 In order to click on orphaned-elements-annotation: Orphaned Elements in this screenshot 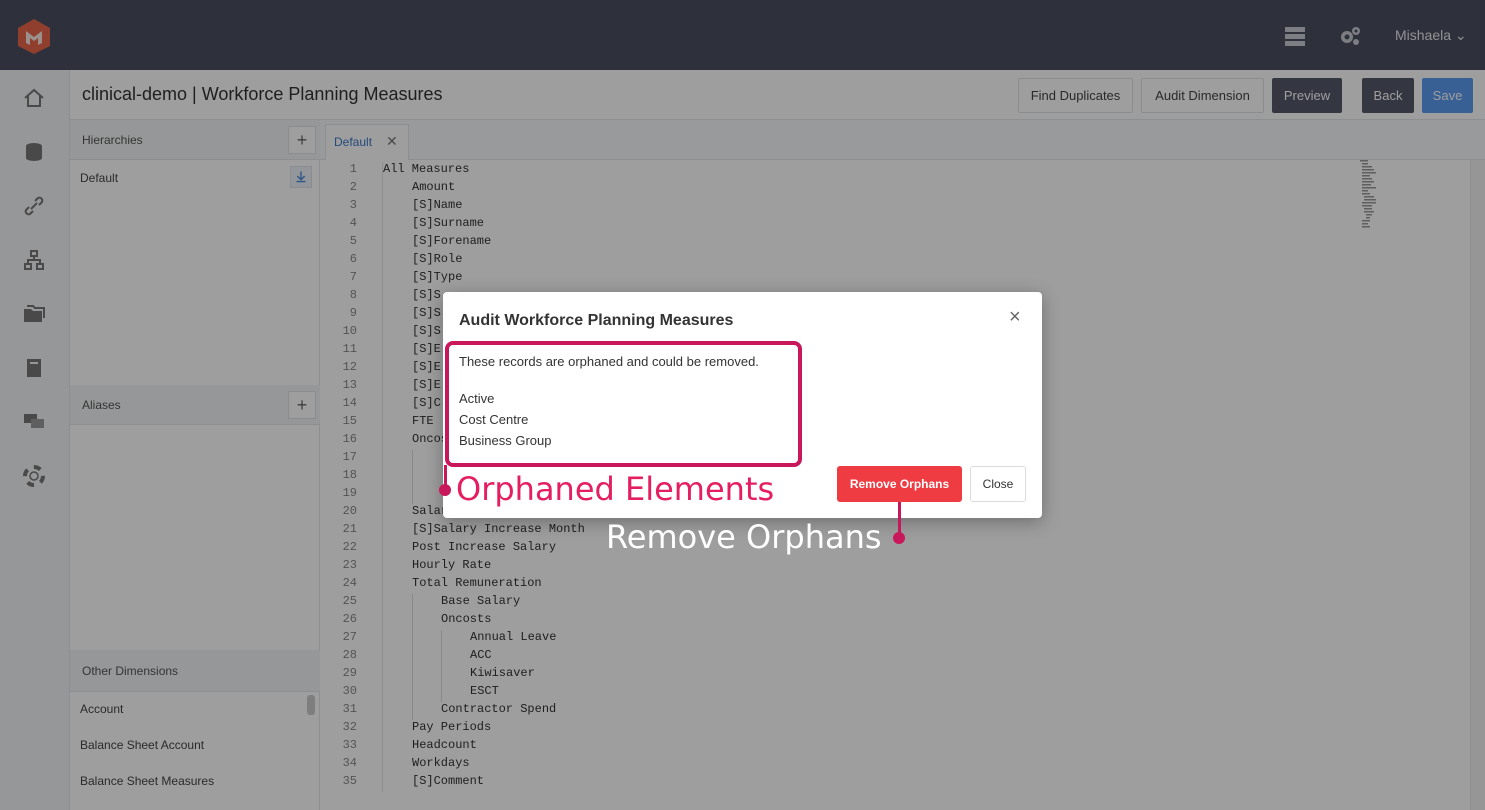, I will do `click(615, 489)`.